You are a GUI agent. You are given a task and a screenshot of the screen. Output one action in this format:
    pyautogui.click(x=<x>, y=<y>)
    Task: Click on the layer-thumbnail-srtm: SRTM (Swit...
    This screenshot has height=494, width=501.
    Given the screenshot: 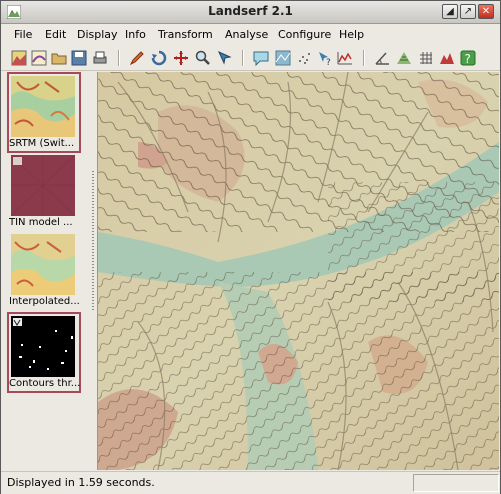 What is the action you would take?
    pyautogui.click(x=44, y=112)
    